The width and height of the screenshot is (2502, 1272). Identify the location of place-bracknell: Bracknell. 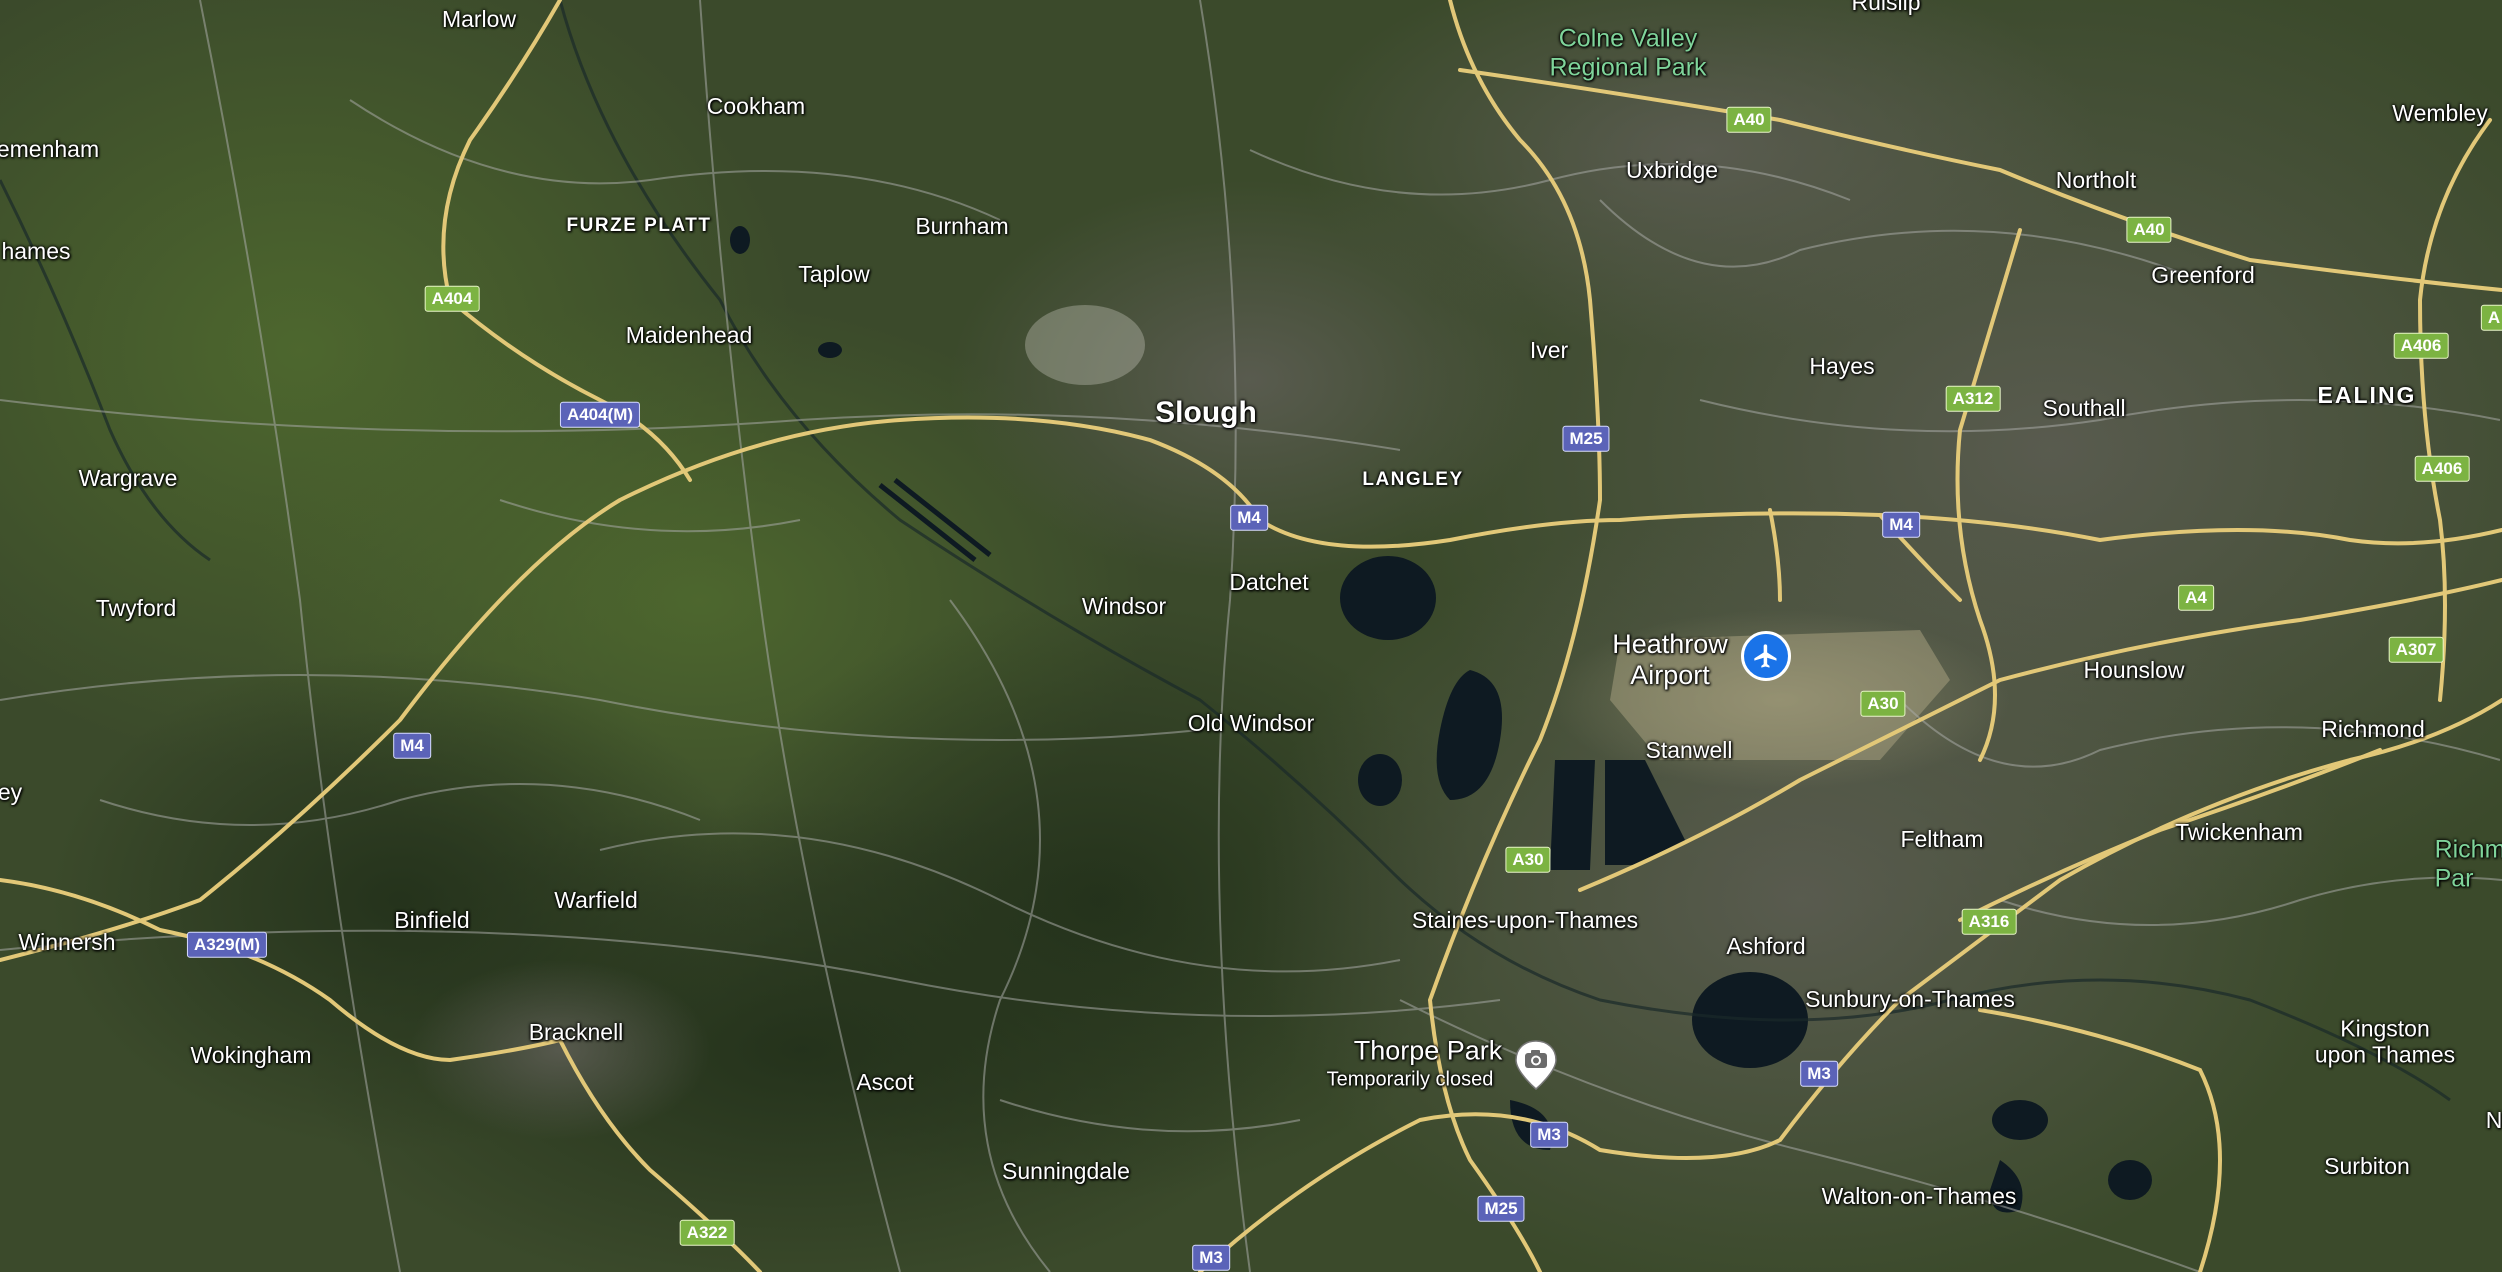
(576, 1032).